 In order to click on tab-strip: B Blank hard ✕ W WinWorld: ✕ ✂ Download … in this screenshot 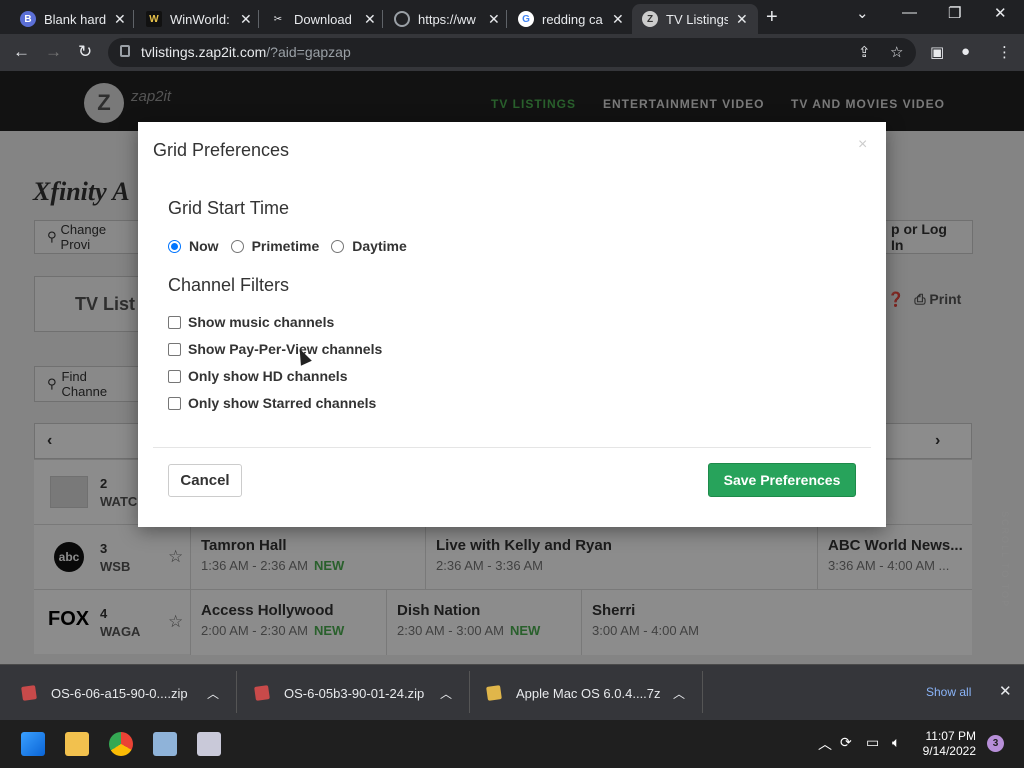, I will do `click(512, 17)`.